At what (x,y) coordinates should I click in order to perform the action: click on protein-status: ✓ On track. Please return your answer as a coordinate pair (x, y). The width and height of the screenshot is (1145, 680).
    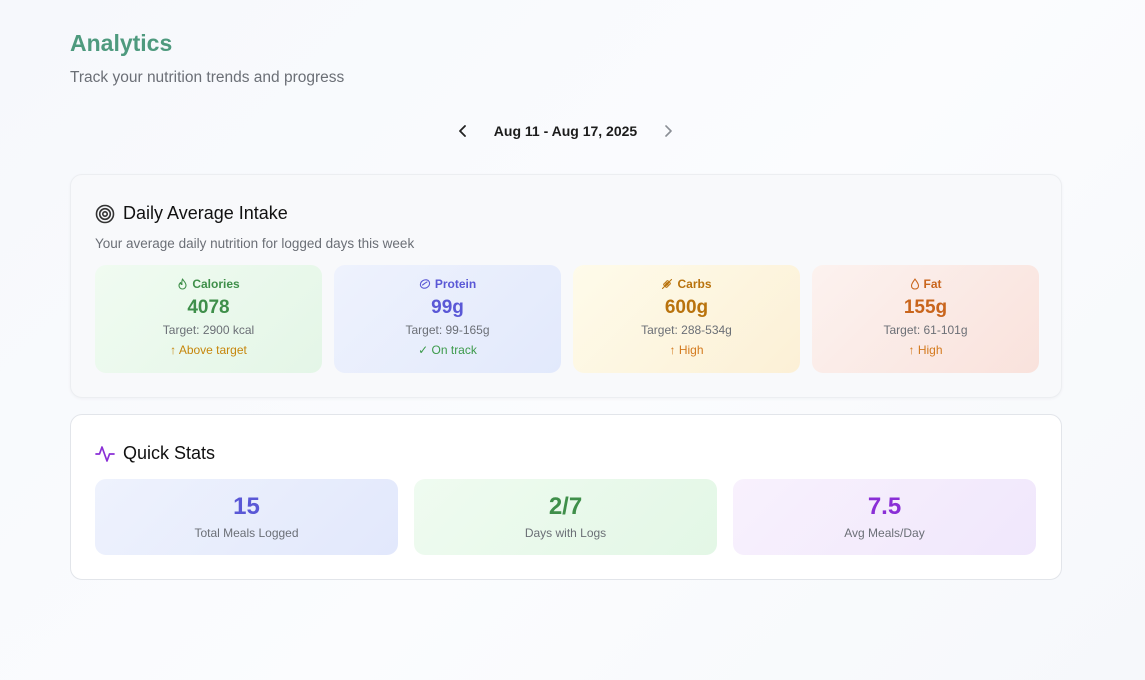
    Looking at the image, I should click on (447, 350).